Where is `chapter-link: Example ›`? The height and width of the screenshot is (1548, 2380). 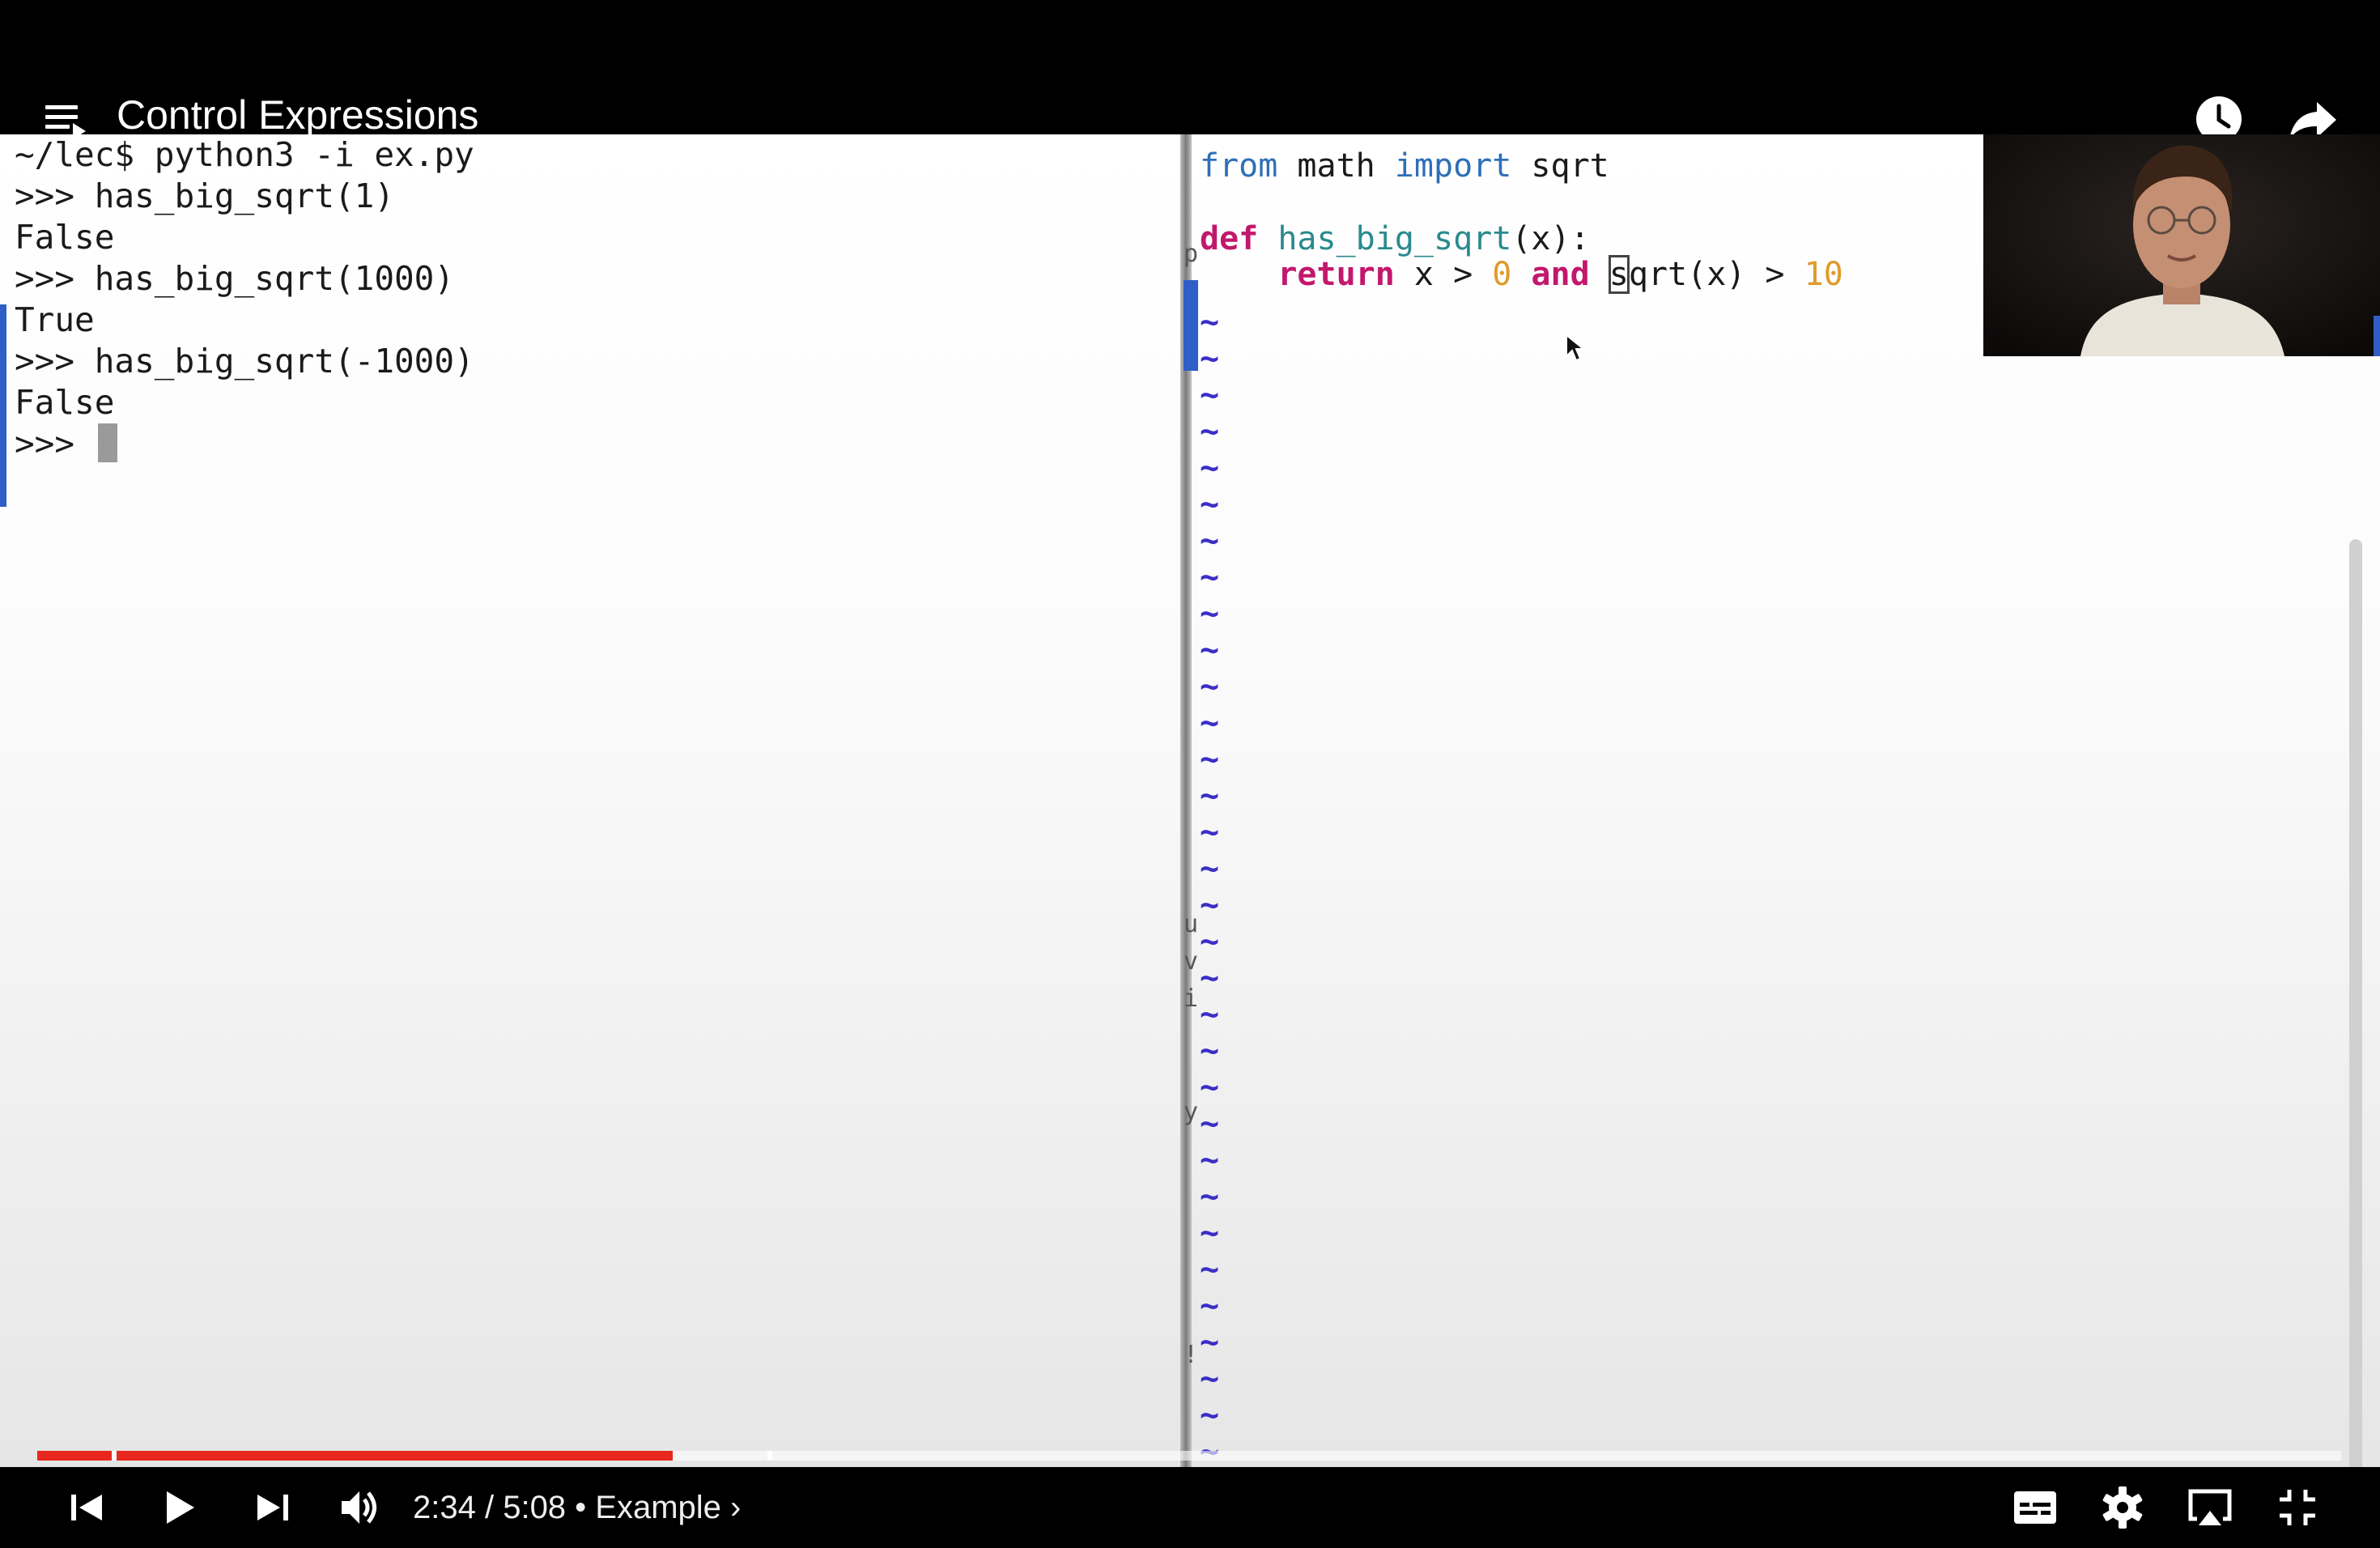 chapter-link: Example › is located at coordinates (668, 1507).